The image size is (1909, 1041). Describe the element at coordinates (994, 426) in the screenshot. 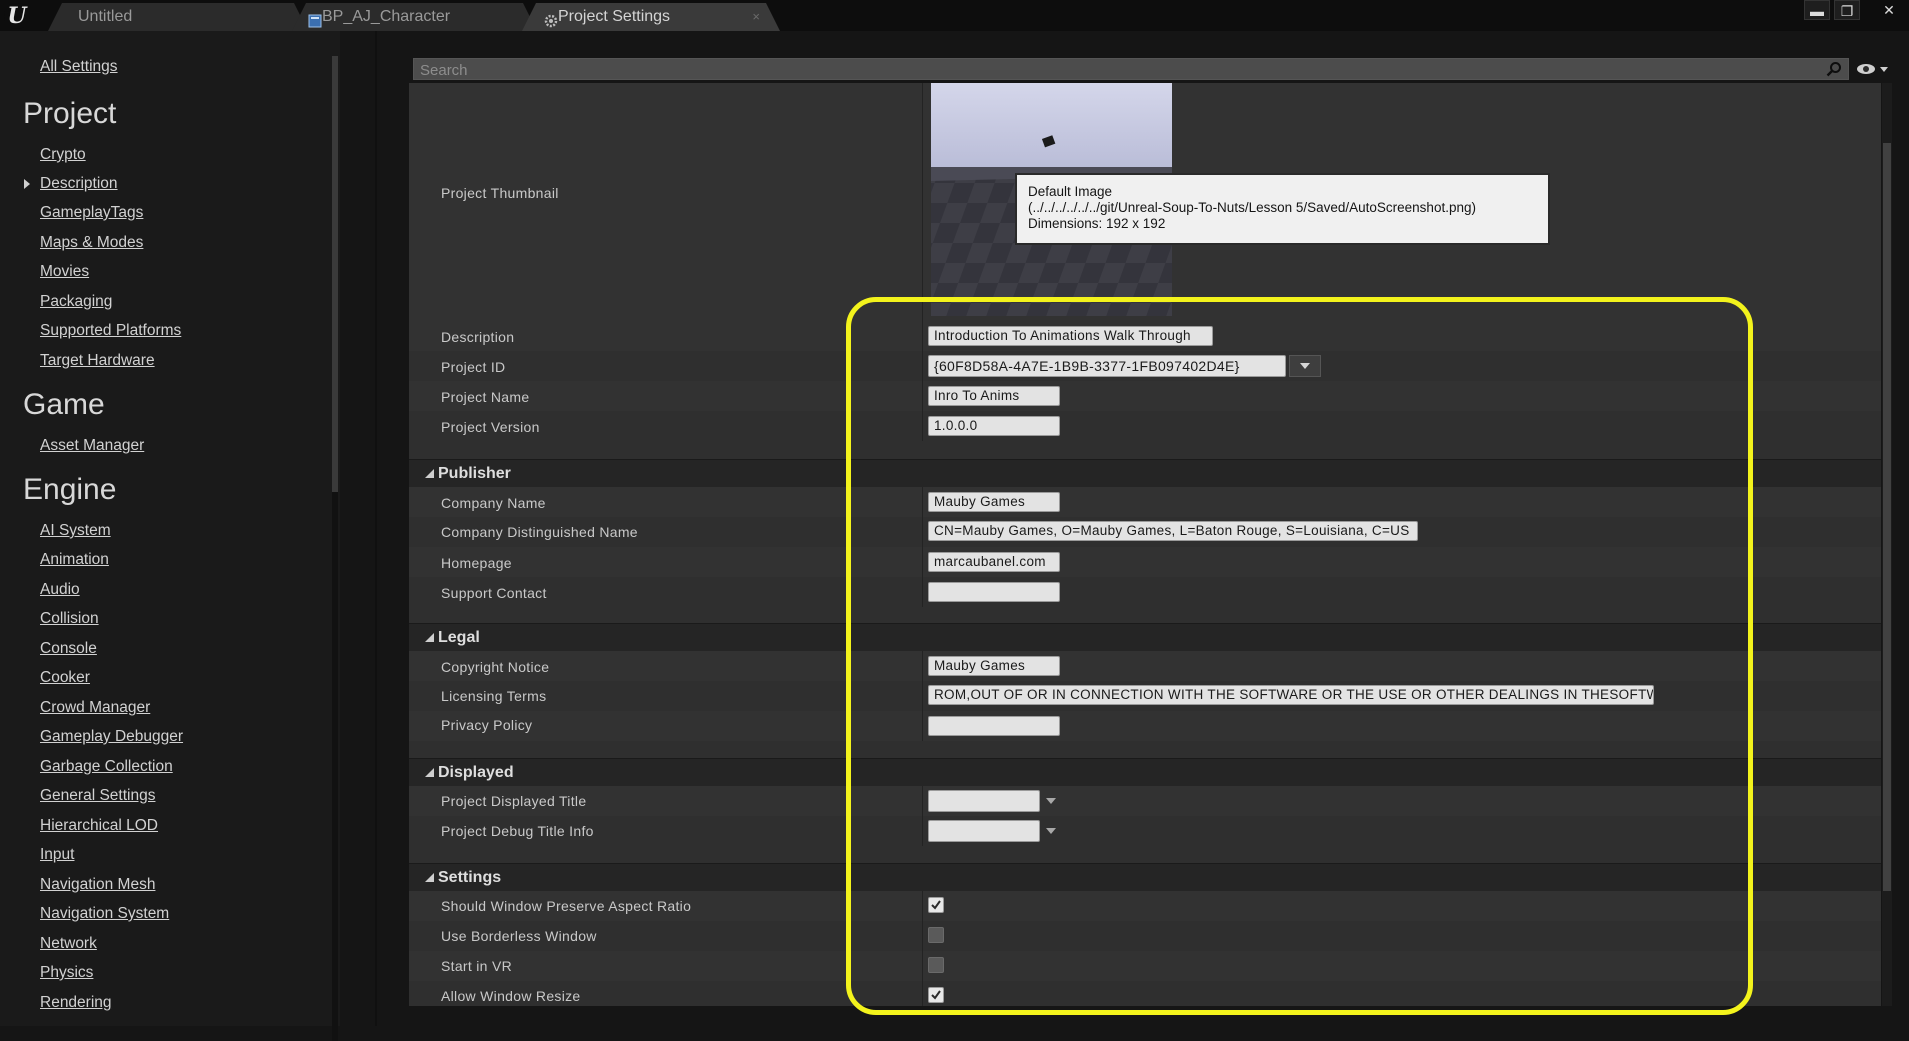

I see `project-version-field: 1.0.0.0` at that location.